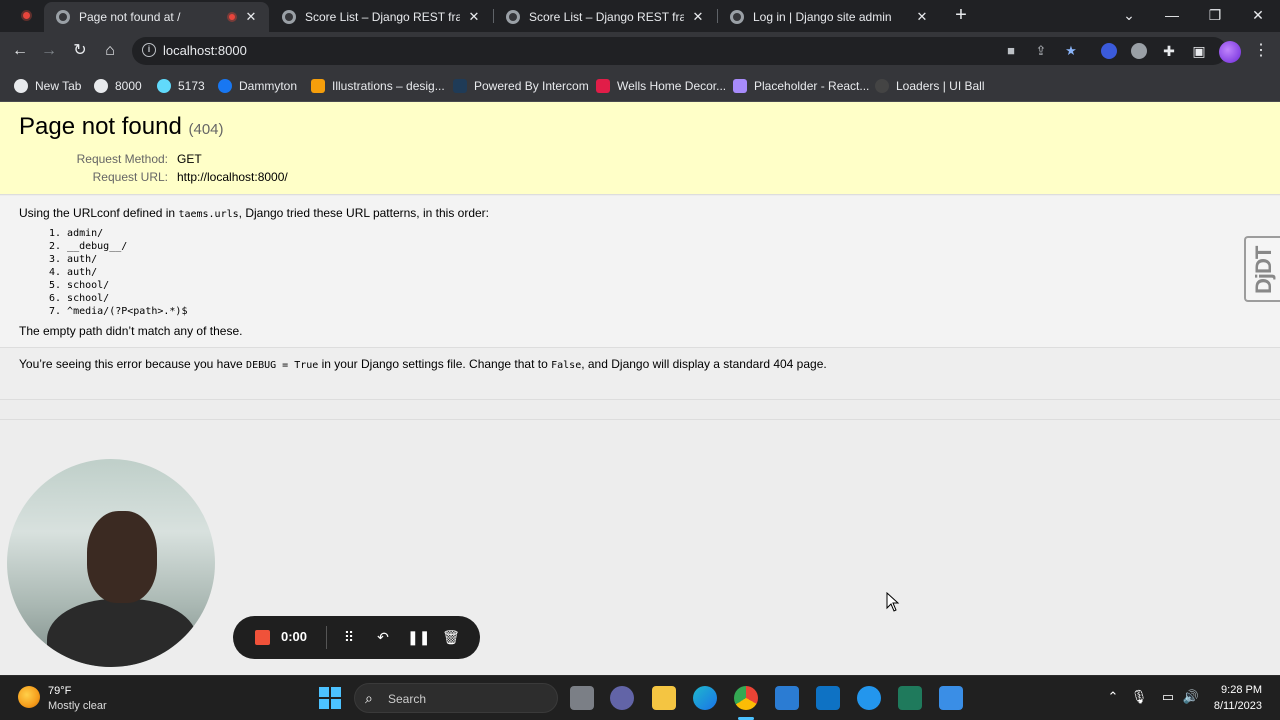 The height and width of the screenshot is (720, 1280). What do you see at coordinates (257, 86) in the screenshot?
I see `bookmark-dammyton: Dammyton` at bounding box center [257, 86].